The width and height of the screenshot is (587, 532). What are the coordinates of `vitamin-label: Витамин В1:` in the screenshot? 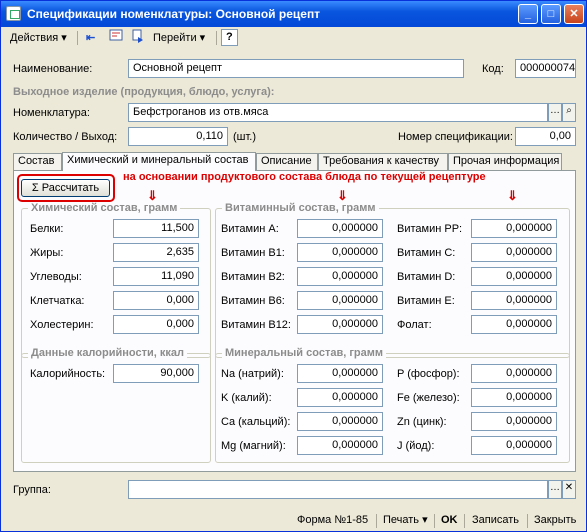 It's located at (253, 253).